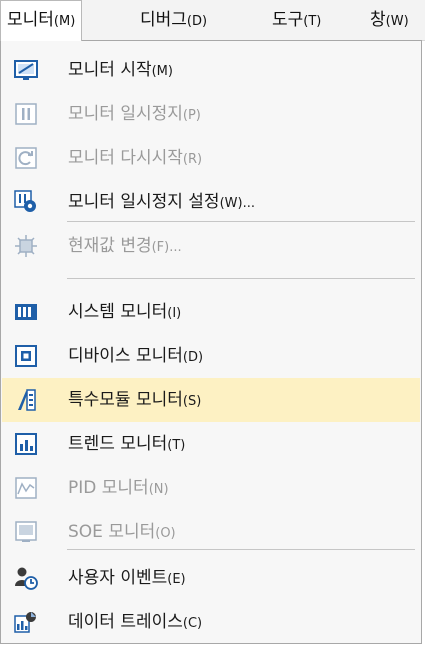  What do you see at coordinates (211, 578) in the screenshot?
I see `menu-item-user-event: 사용자 이벤트(E)` at bounding box center [211, 578].